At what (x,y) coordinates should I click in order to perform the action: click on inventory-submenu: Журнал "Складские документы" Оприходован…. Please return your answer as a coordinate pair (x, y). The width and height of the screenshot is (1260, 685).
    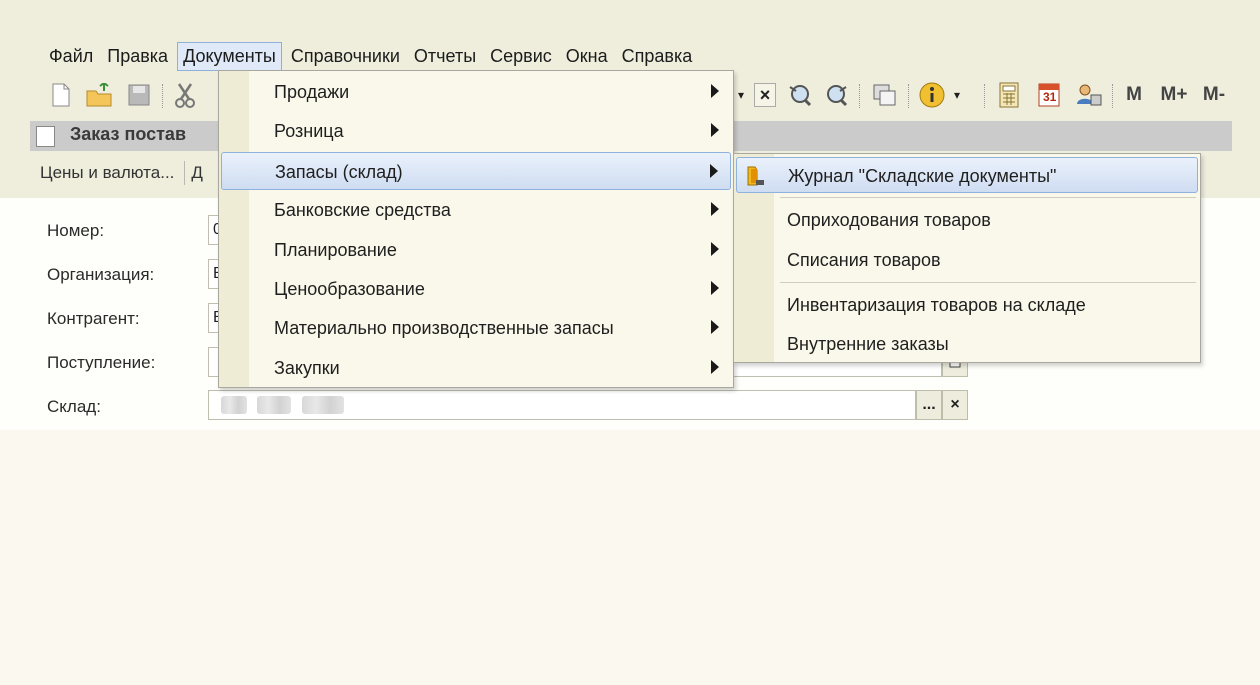
    Looking at the image, I should click on (967, 258).